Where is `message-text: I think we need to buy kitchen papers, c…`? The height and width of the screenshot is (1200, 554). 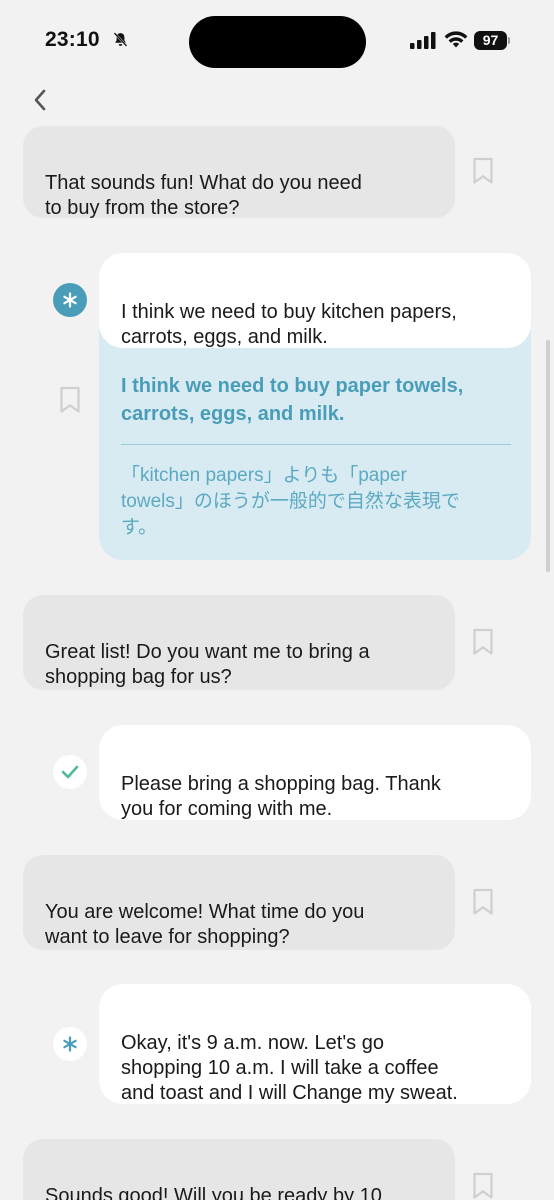
message-text: I think we need to buy kitchen papers, c… is located at coordinates (289, 324).